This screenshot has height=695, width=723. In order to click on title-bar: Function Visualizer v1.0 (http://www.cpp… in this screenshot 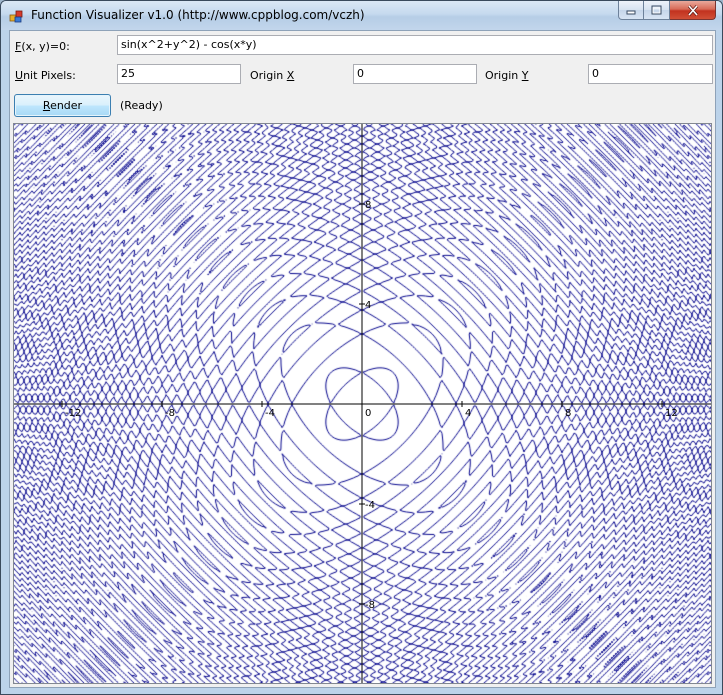, I will do `click(361, 15)`.